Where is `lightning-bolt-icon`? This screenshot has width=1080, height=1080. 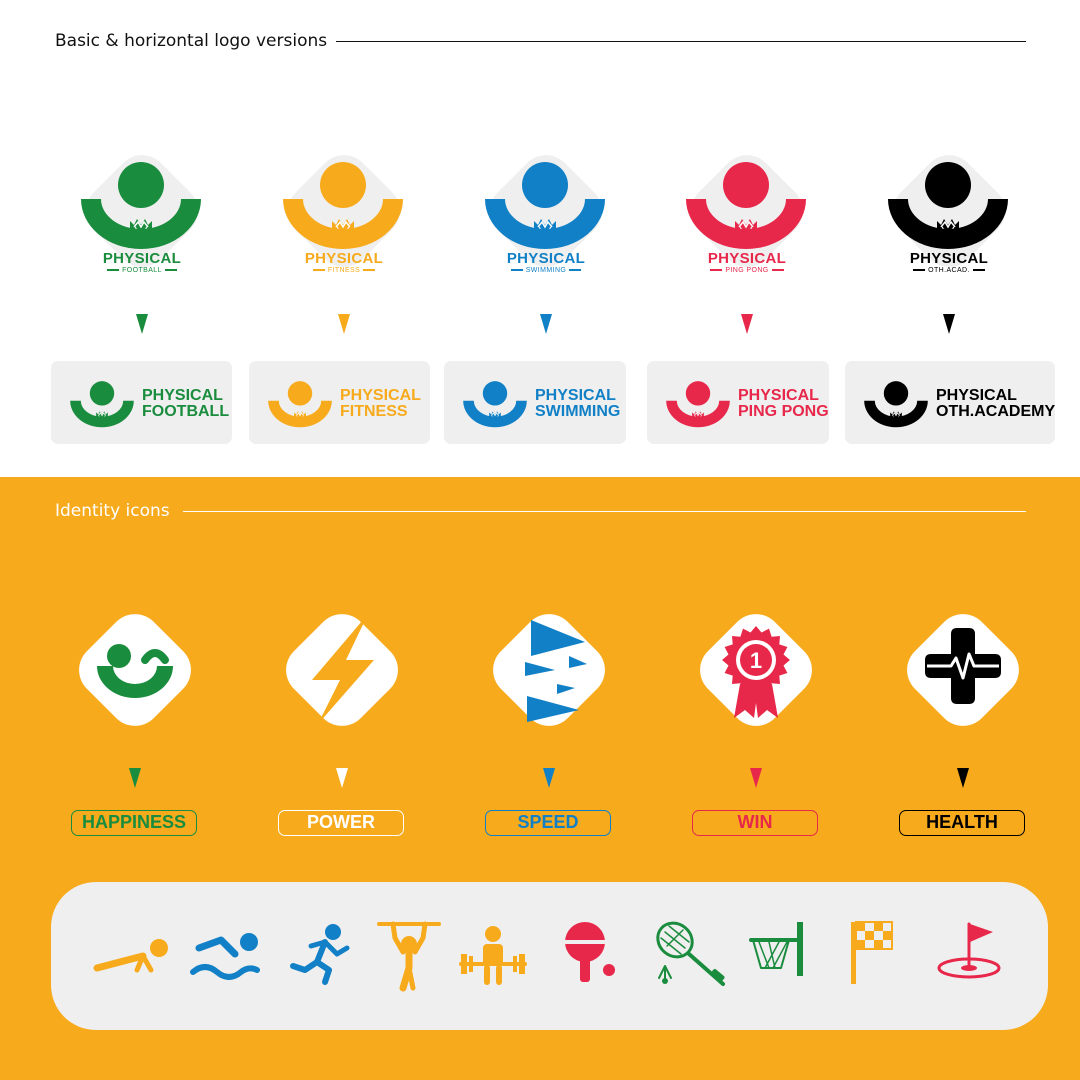
lightning-bolt-icon is located at coordinates (342, 670).